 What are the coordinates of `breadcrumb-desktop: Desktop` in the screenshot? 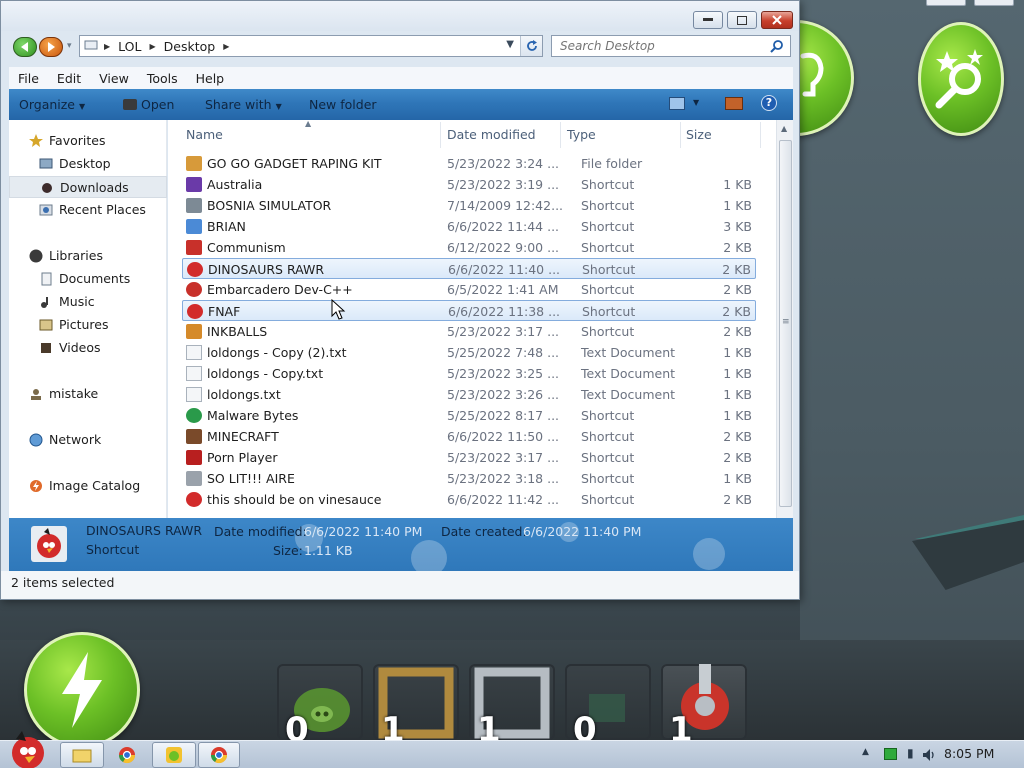 It's located at (190, 46).